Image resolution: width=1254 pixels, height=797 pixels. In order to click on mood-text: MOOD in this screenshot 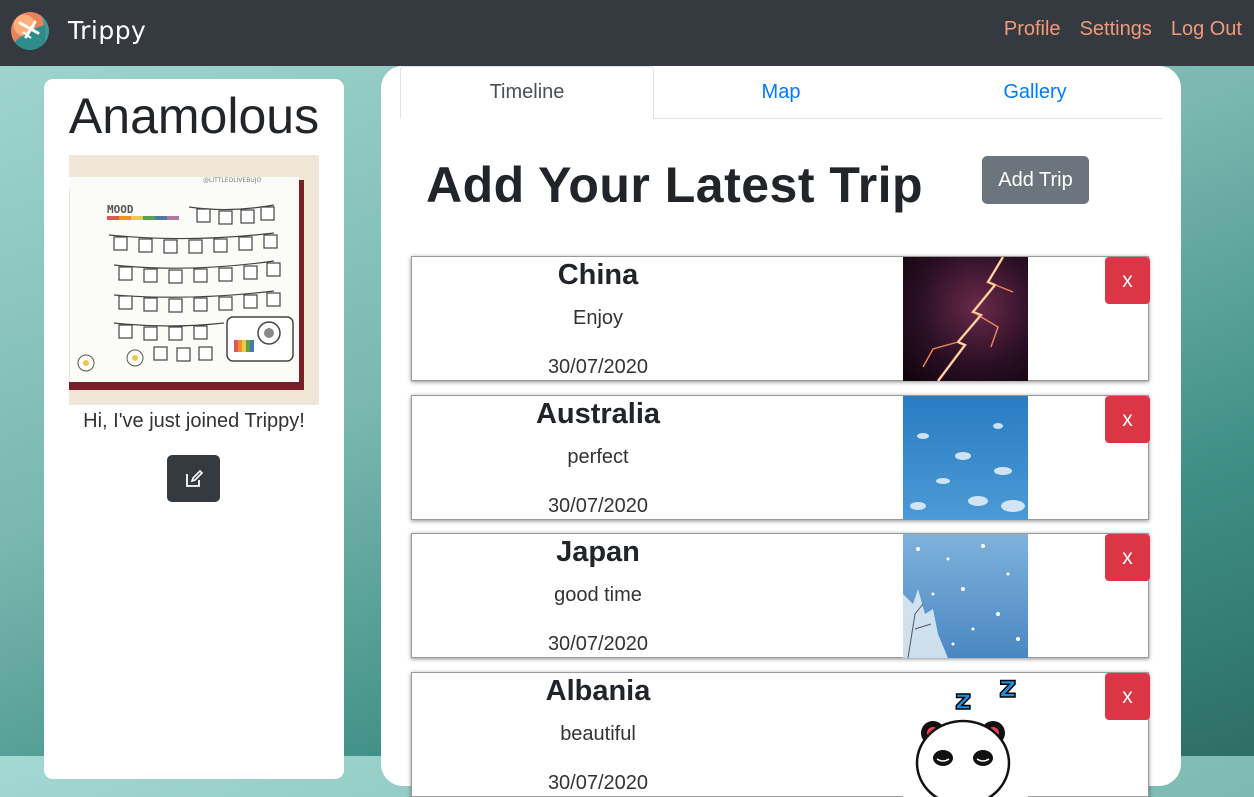, I will do `click(120, 209)`.